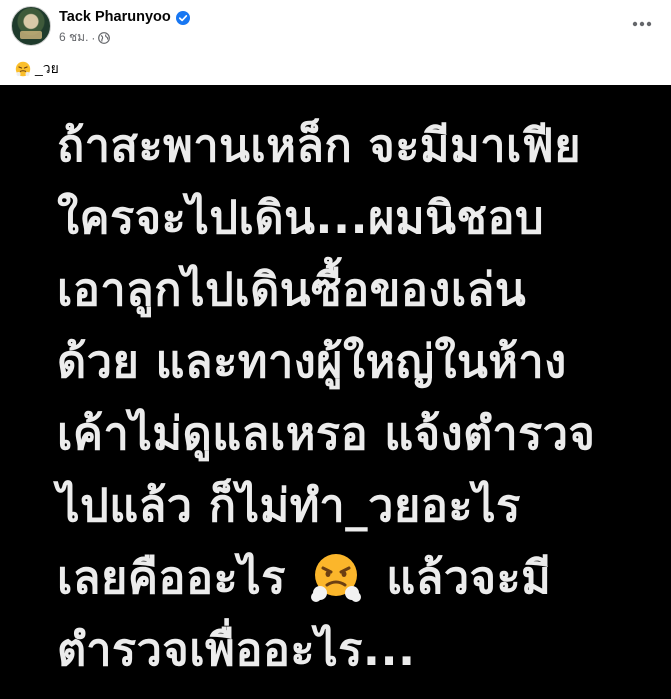 The width and height of the screenshot is (671, 699). I want to click on author-line: Tack Pharunyoo, so click(124, 17).